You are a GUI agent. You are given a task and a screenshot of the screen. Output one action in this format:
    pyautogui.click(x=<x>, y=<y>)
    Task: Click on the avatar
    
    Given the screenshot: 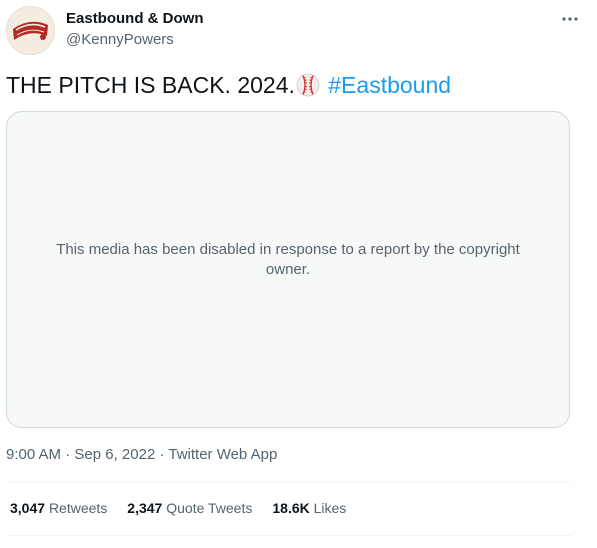 What is the action you would take?
    pyautogui.click(x=30, y=30)
    